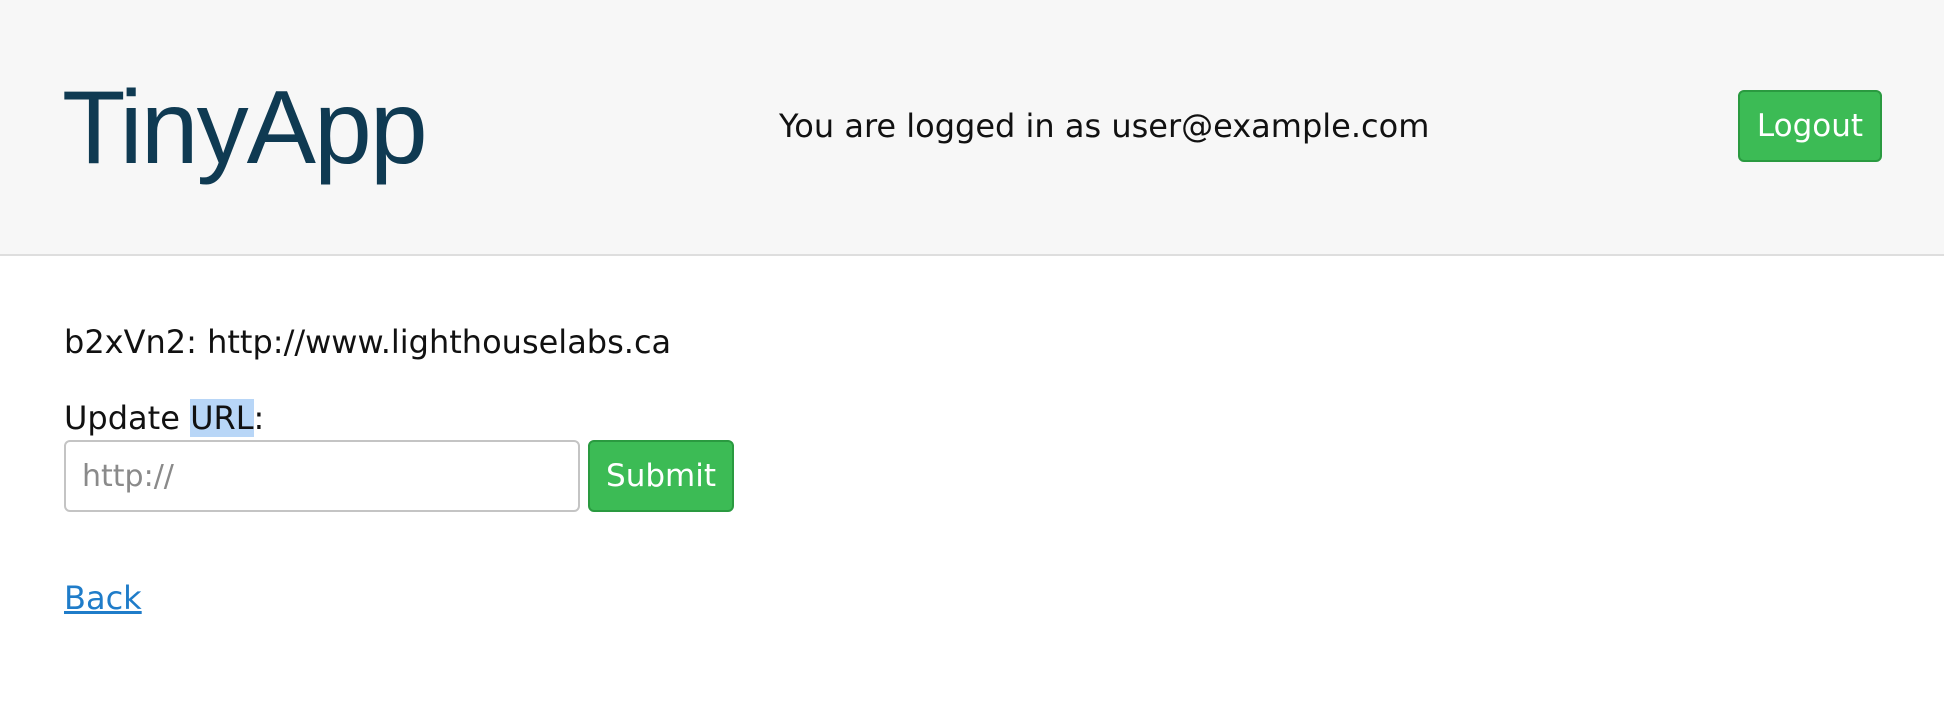 This screenshot has width=1944, height=716. Describe the element at coordinates (245, 128) in the screenshot. I see `brand-logo: TinyApp` at that location.